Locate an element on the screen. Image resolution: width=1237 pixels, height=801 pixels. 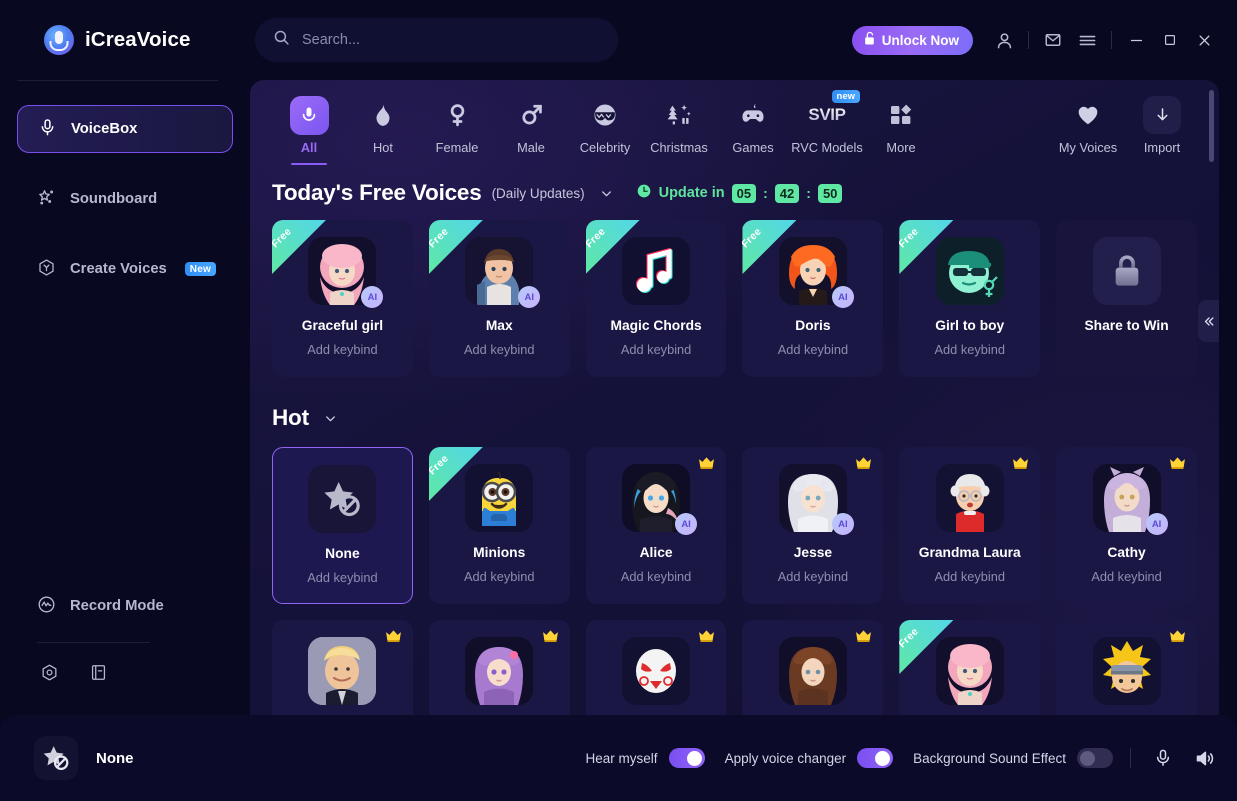
tab-celebrity: Celebrity is located at coordinates (605, 123).